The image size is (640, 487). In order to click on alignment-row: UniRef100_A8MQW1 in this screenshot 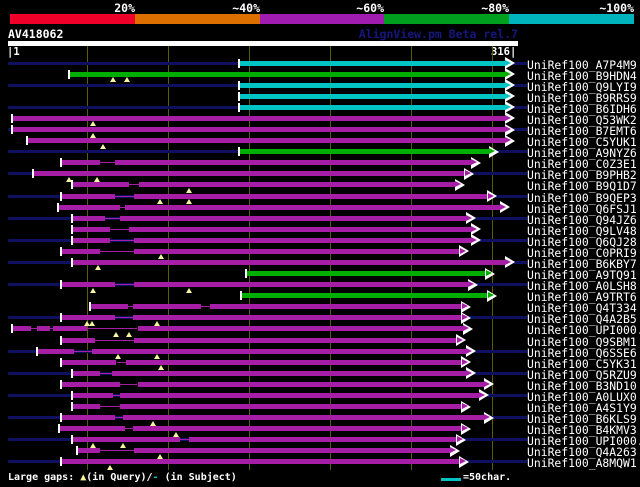, I will do `click(320, 462)`.